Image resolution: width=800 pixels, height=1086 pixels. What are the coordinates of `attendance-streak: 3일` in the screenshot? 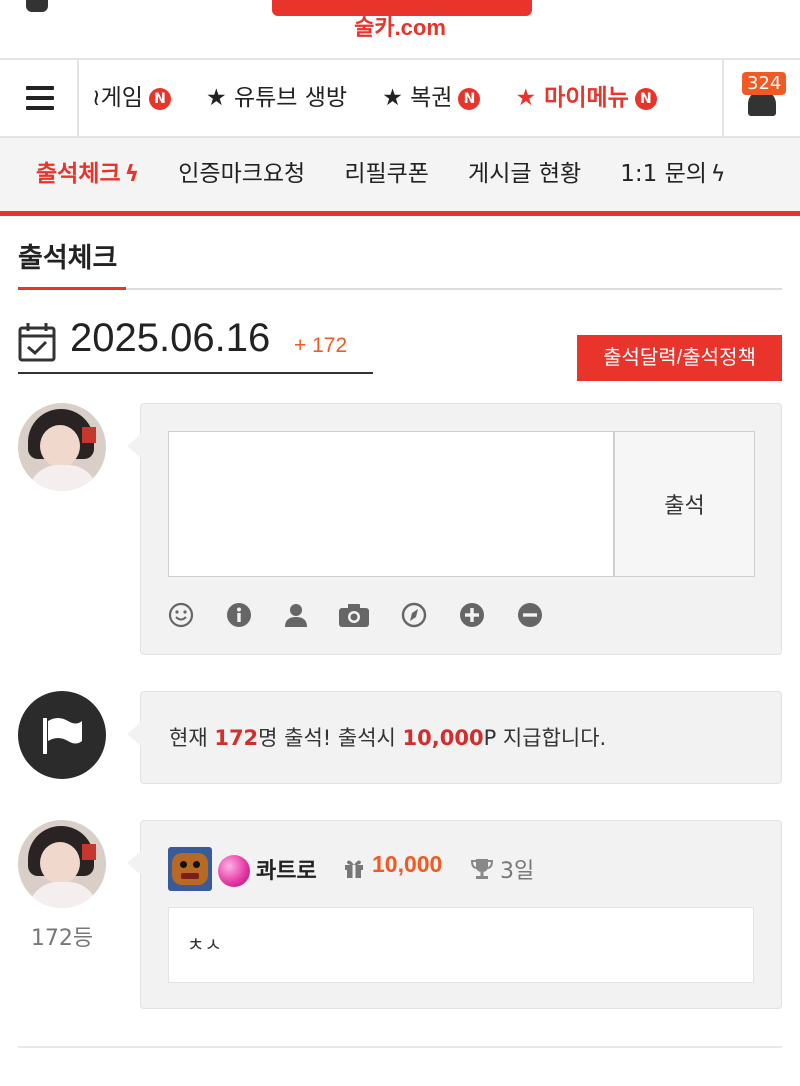 It's located at (517, 871).